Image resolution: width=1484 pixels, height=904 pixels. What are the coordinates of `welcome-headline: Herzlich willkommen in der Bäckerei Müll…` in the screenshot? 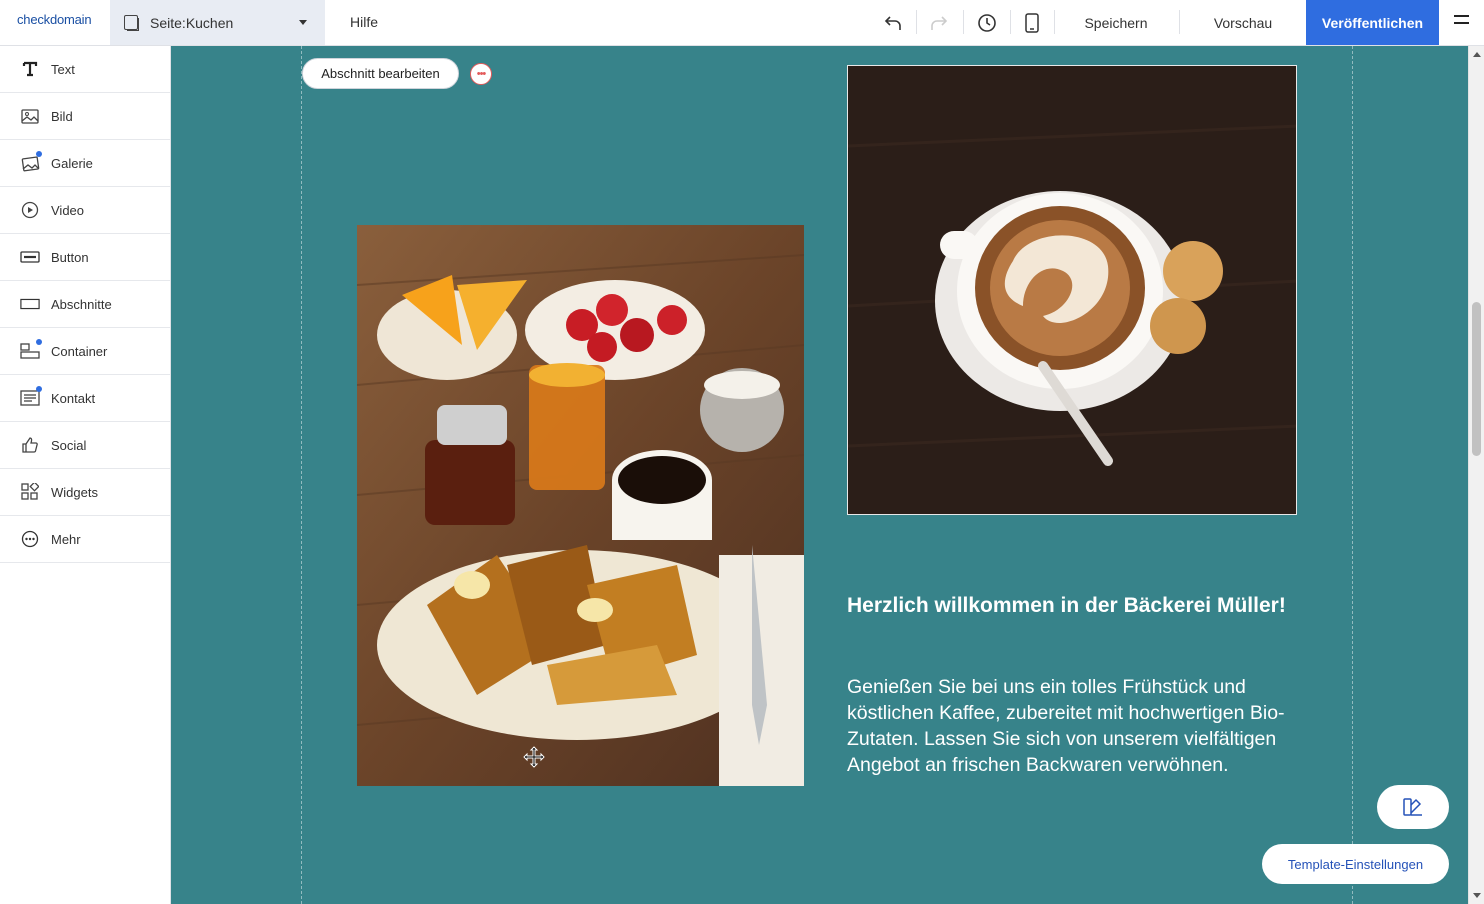 It's located at (1077, 606).